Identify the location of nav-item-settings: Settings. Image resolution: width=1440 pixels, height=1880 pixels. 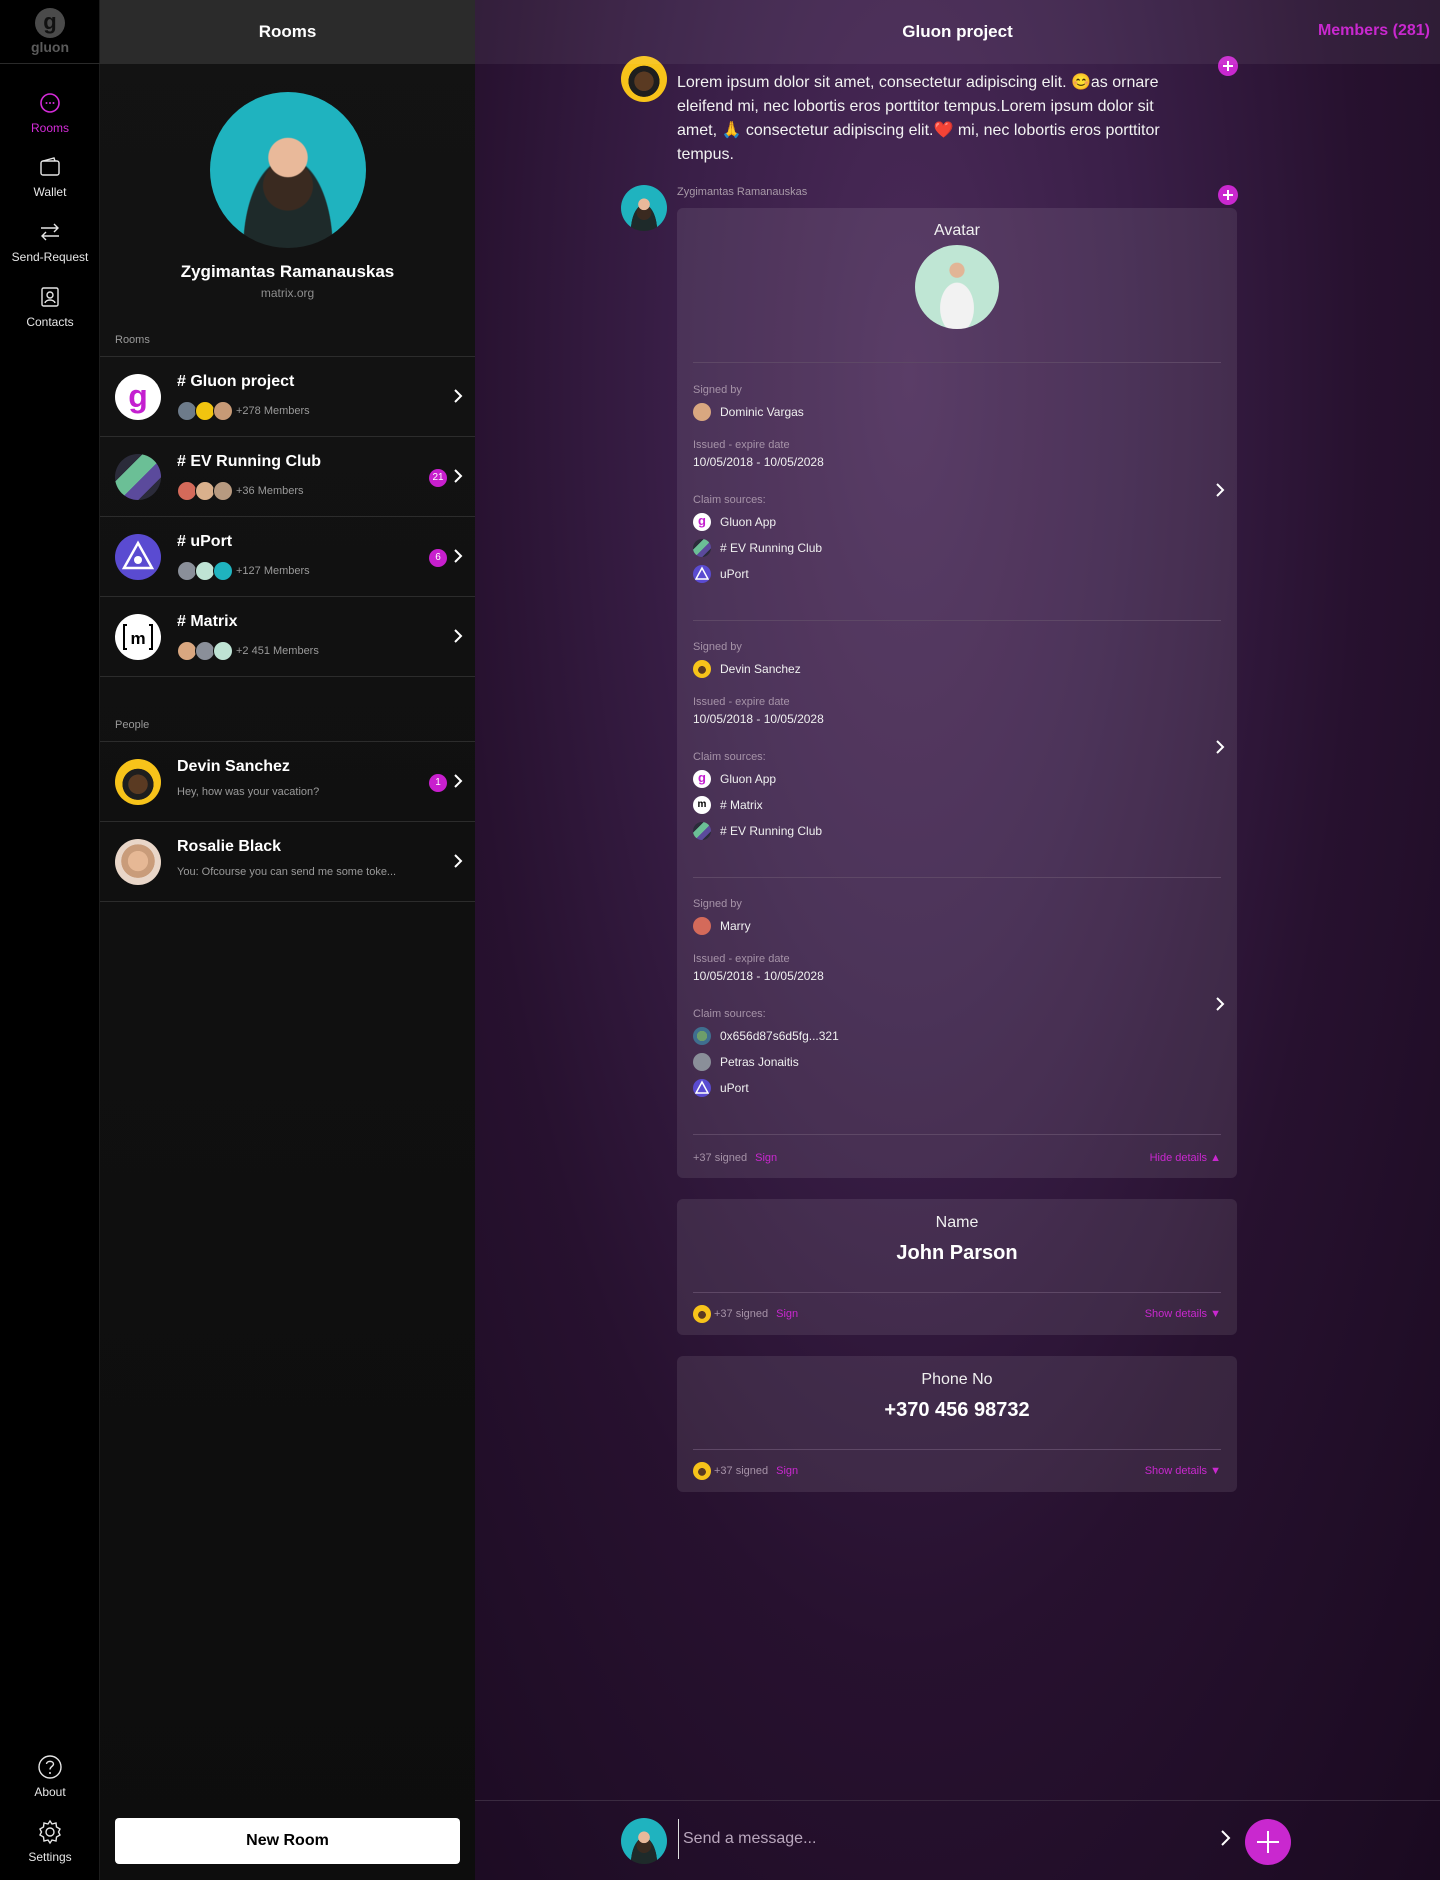
(50, 1846).